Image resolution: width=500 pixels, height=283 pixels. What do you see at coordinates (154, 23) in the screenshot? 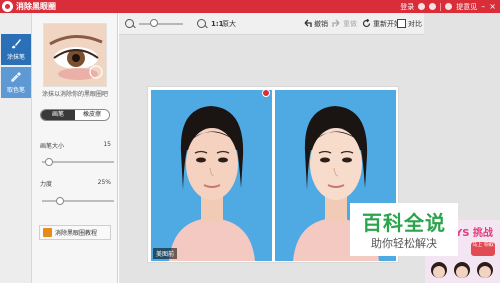
I see `zoom-slider-thumb` at bounding box center [154, 23].